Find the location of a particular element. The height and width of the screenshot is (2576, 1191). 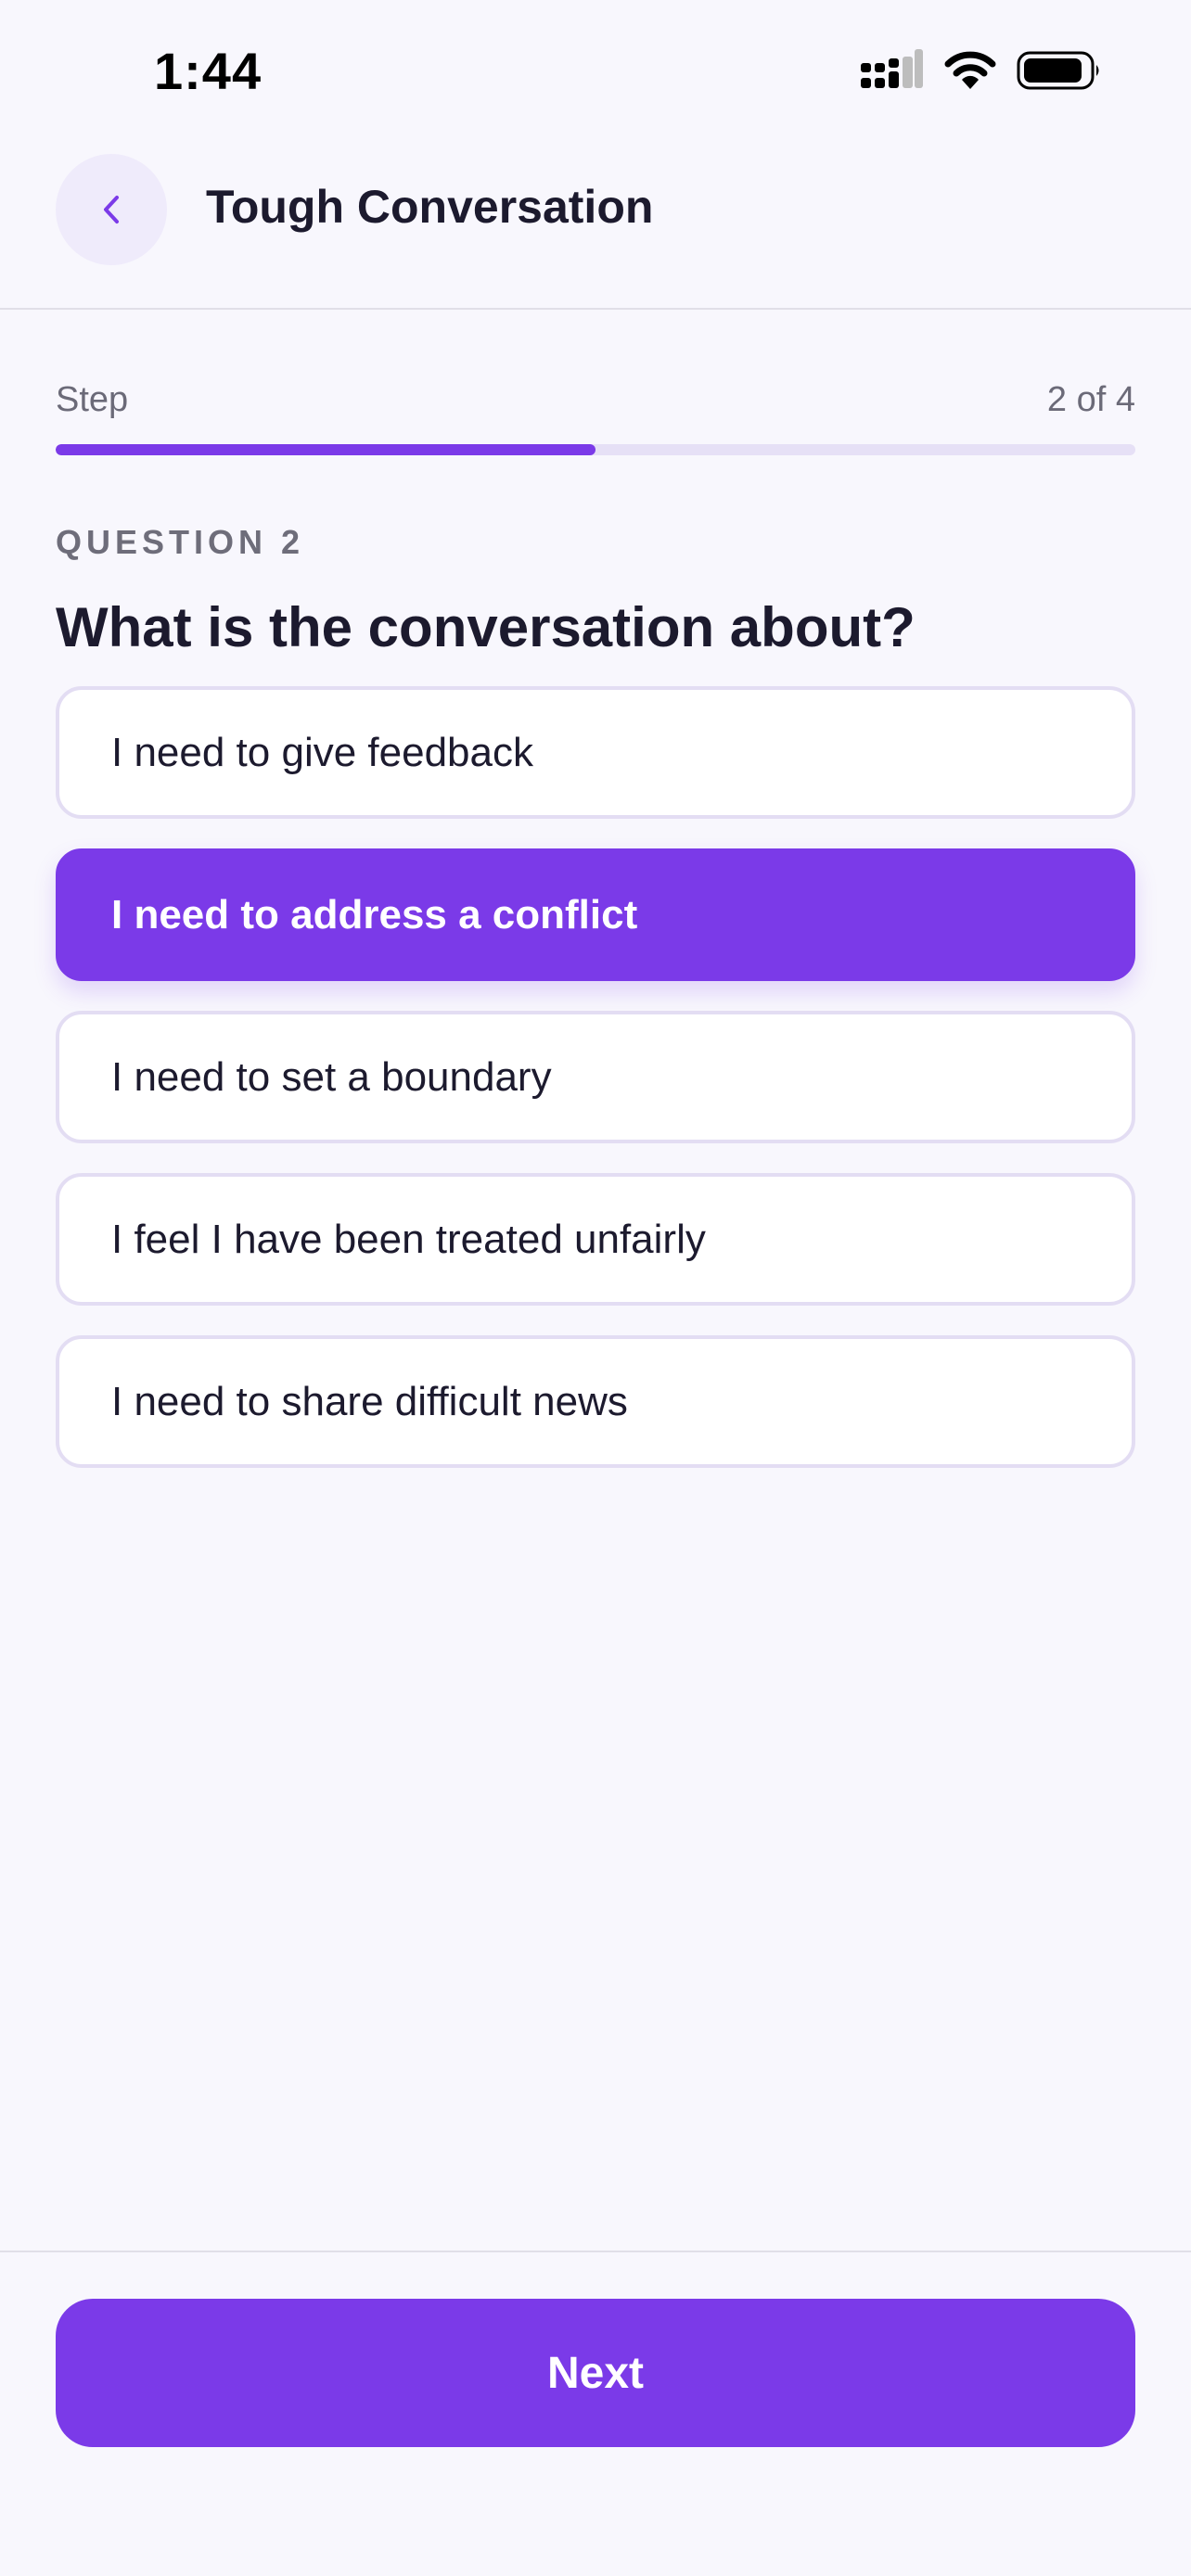

option-share-difficult-news: I need to share difficult news is located at coordinates (595, 1401).